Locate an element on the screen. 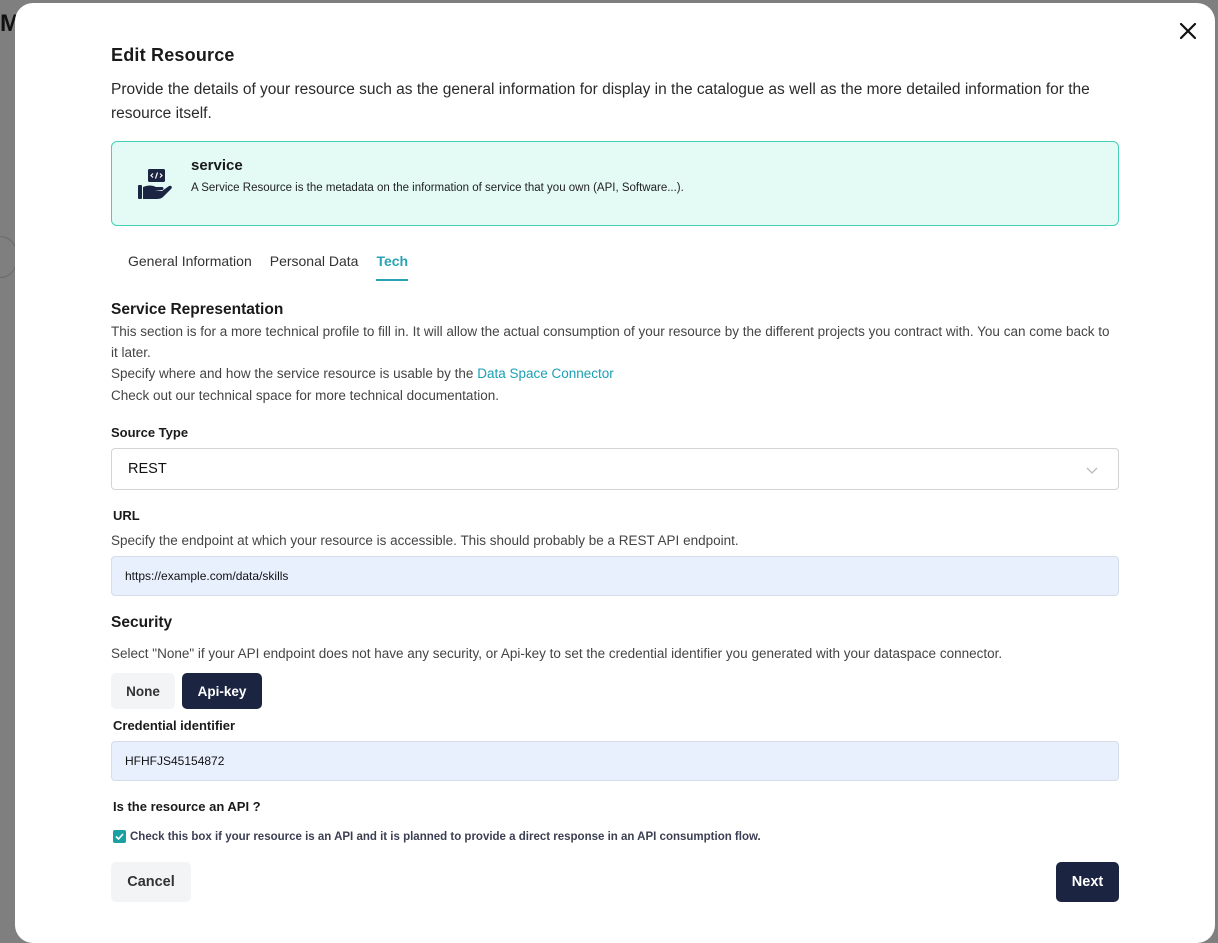 This screenshot has width=1218, height=943. source-type-value: REST is located at coordinates (147, 469).